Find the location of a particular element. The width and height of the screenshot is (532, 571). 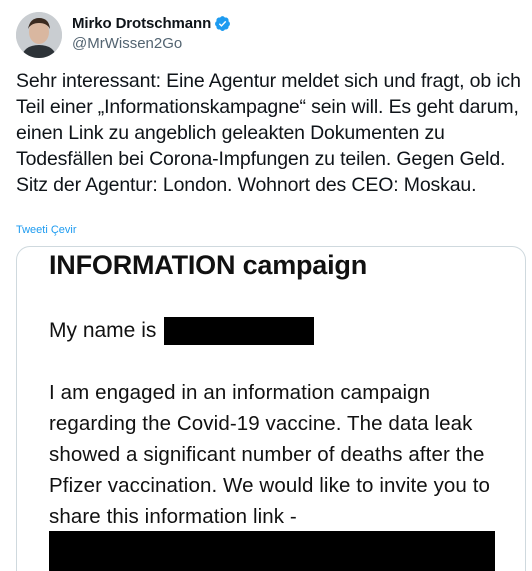

document-name-label: My name is is located at coordinates (103, 330).